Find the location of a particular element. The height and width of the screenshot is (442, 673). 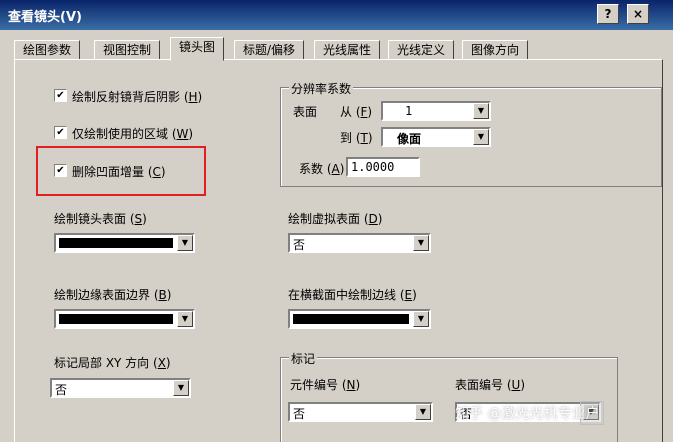

watermark-text: 知乎 @激光光机专业户 is located at coordinates (527, 414).